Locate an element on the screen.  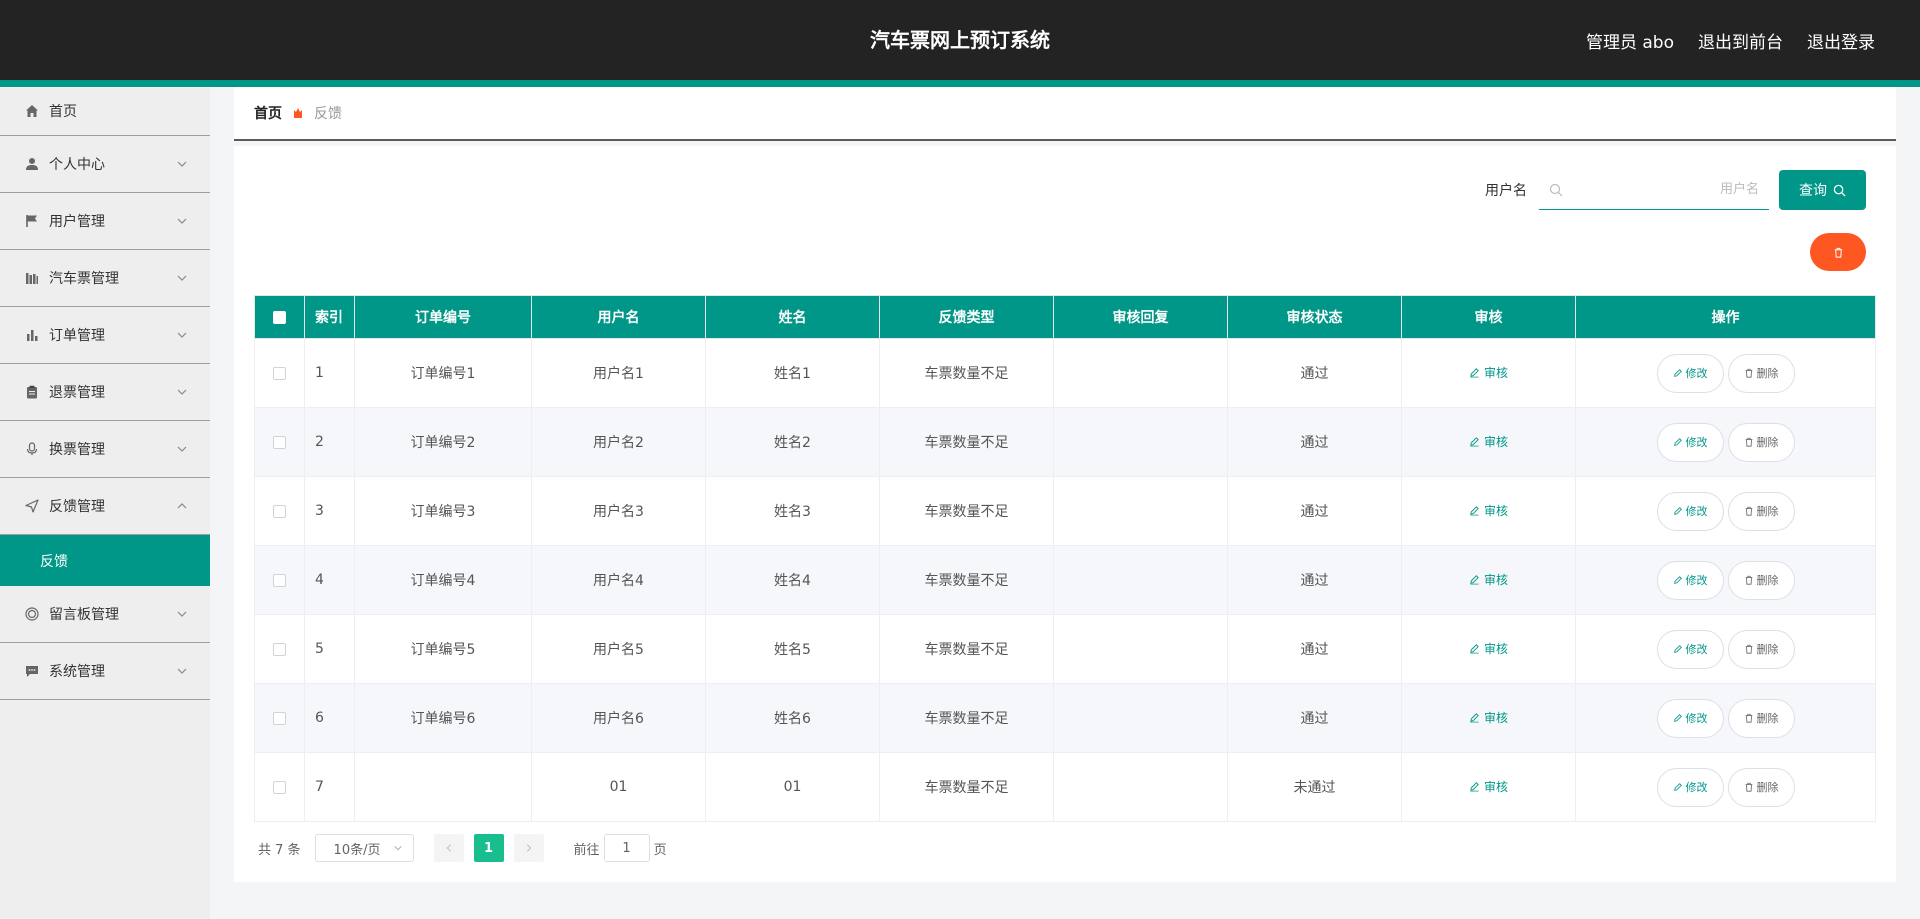
message-icon is located at coordinates (32, 671).